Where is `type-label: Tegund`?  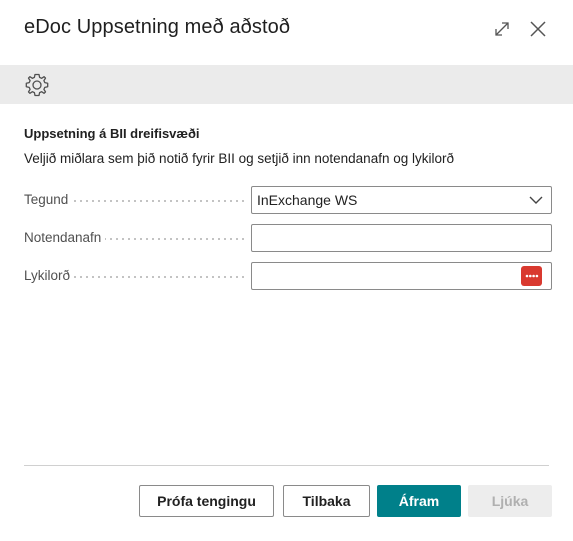 type-label: Tegund is located at coordinates (48, 199).